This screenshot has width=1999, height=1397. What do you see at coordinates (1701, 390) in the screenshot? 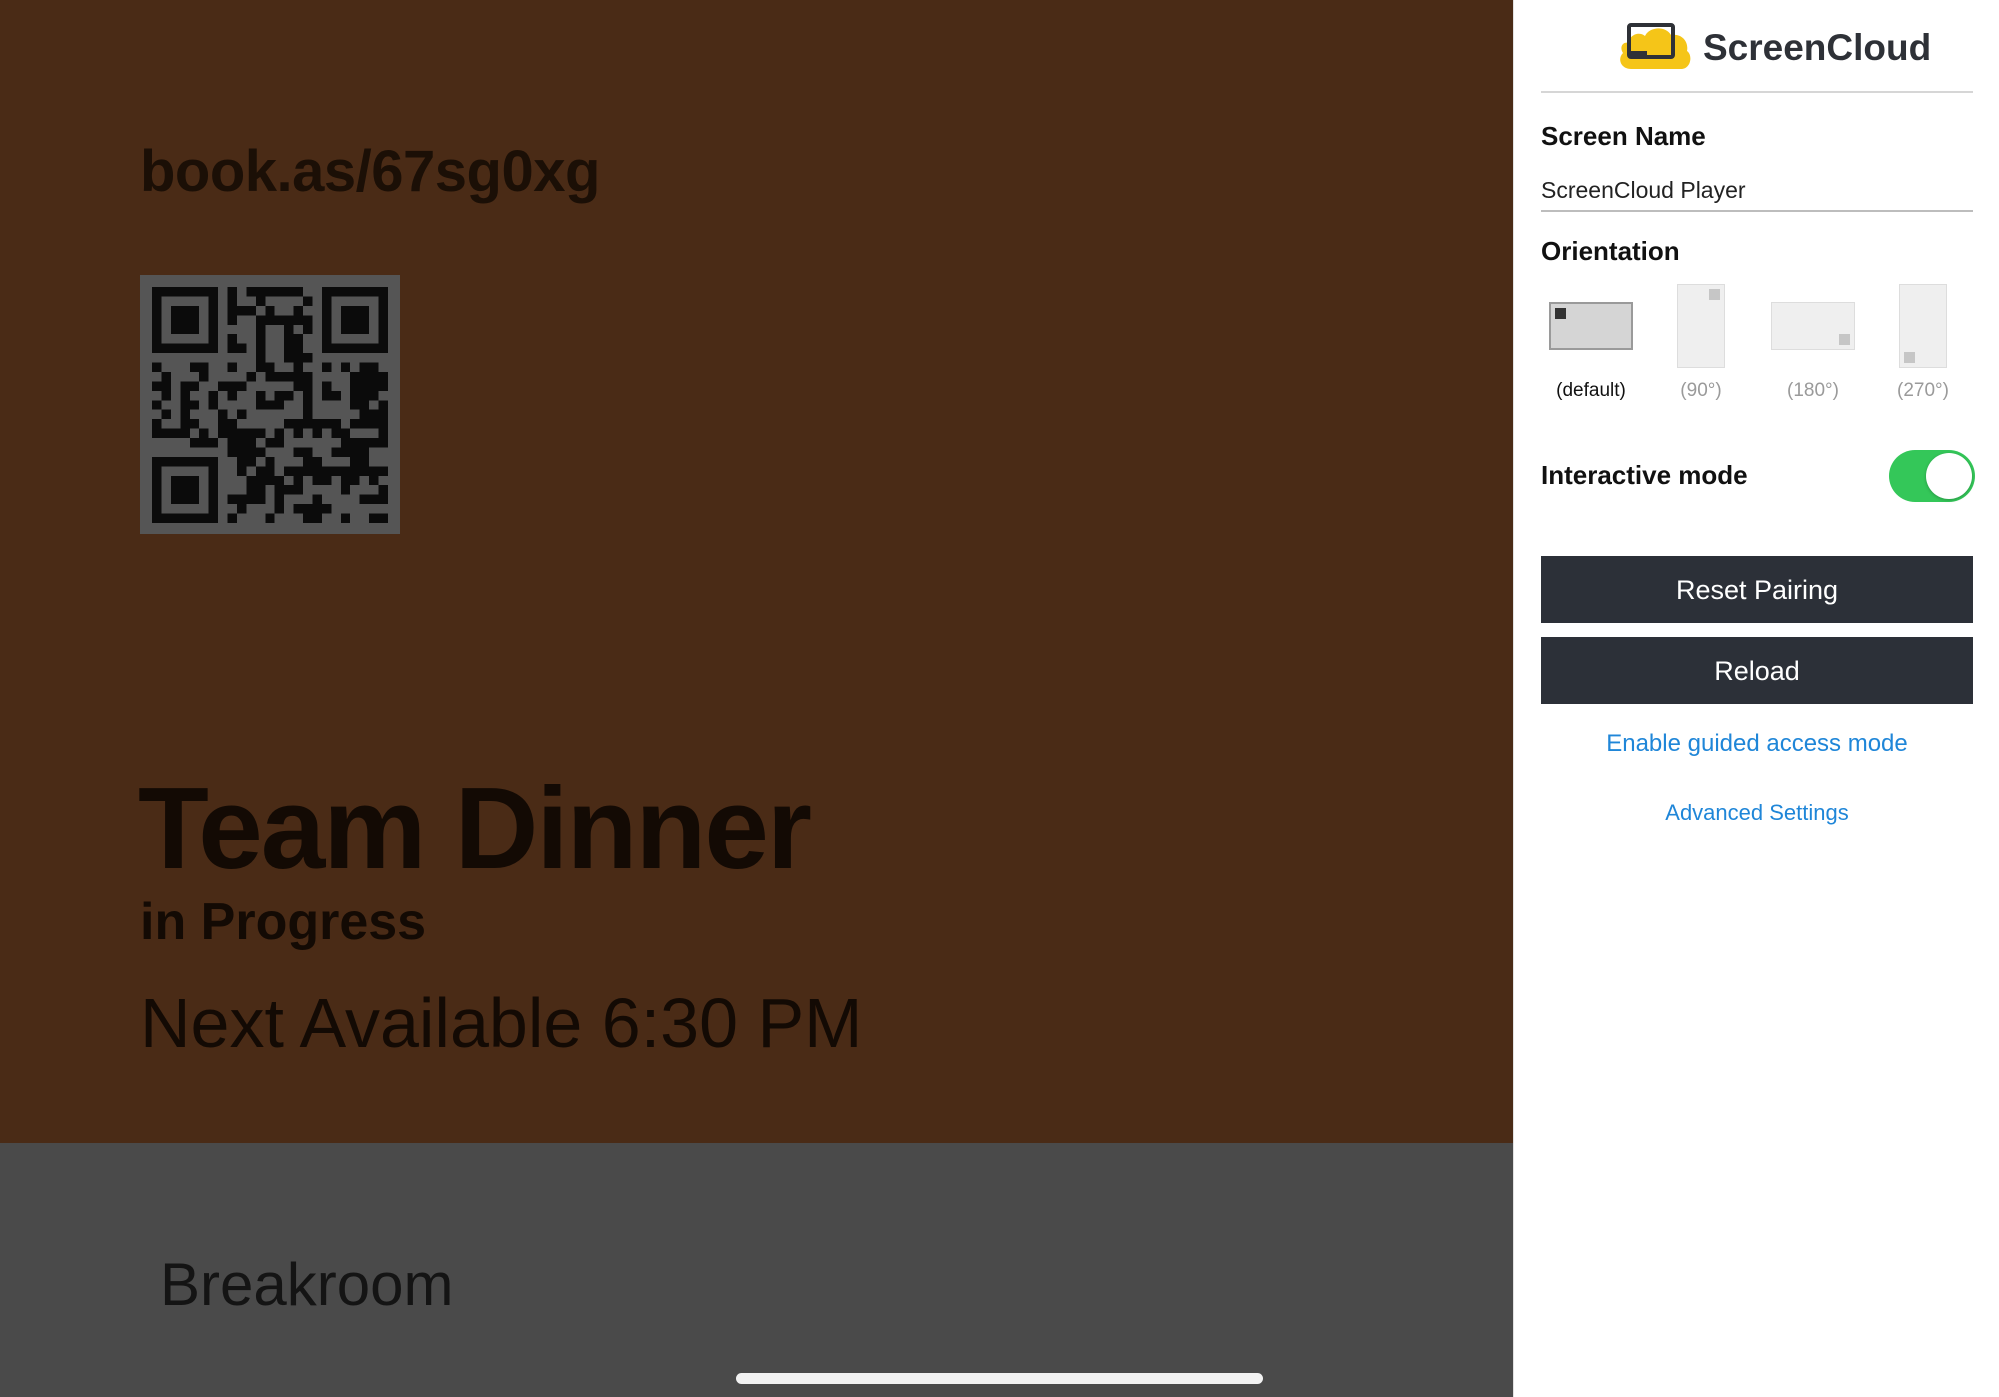
I see `orientation-90-label: (90°)` at bounding box center [1701, 390].